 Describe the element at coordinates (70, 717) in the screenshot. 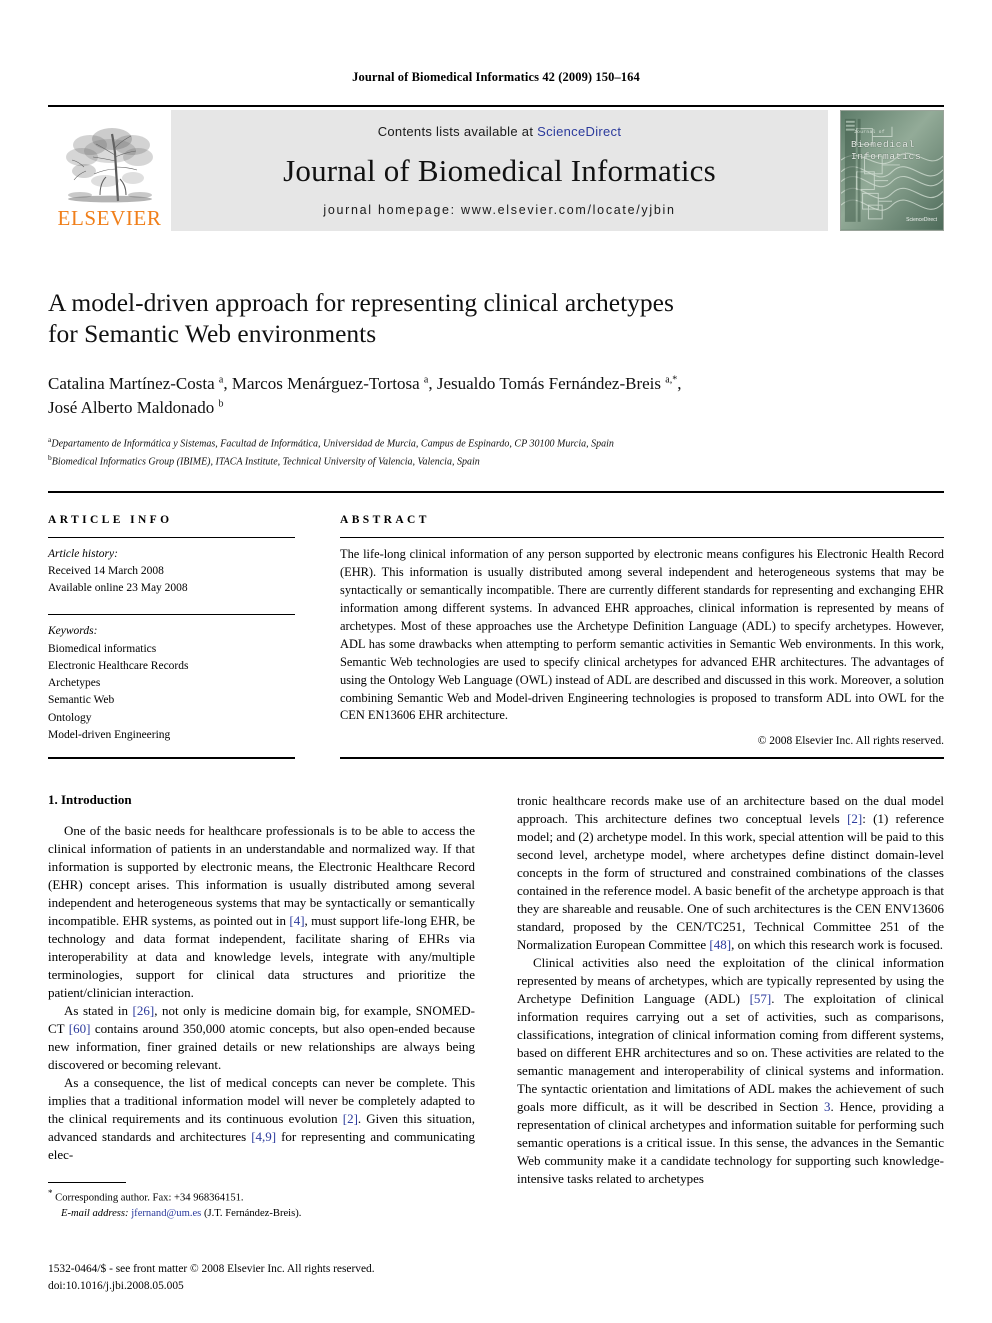

I see `keyword-item: Ontology` at that location.